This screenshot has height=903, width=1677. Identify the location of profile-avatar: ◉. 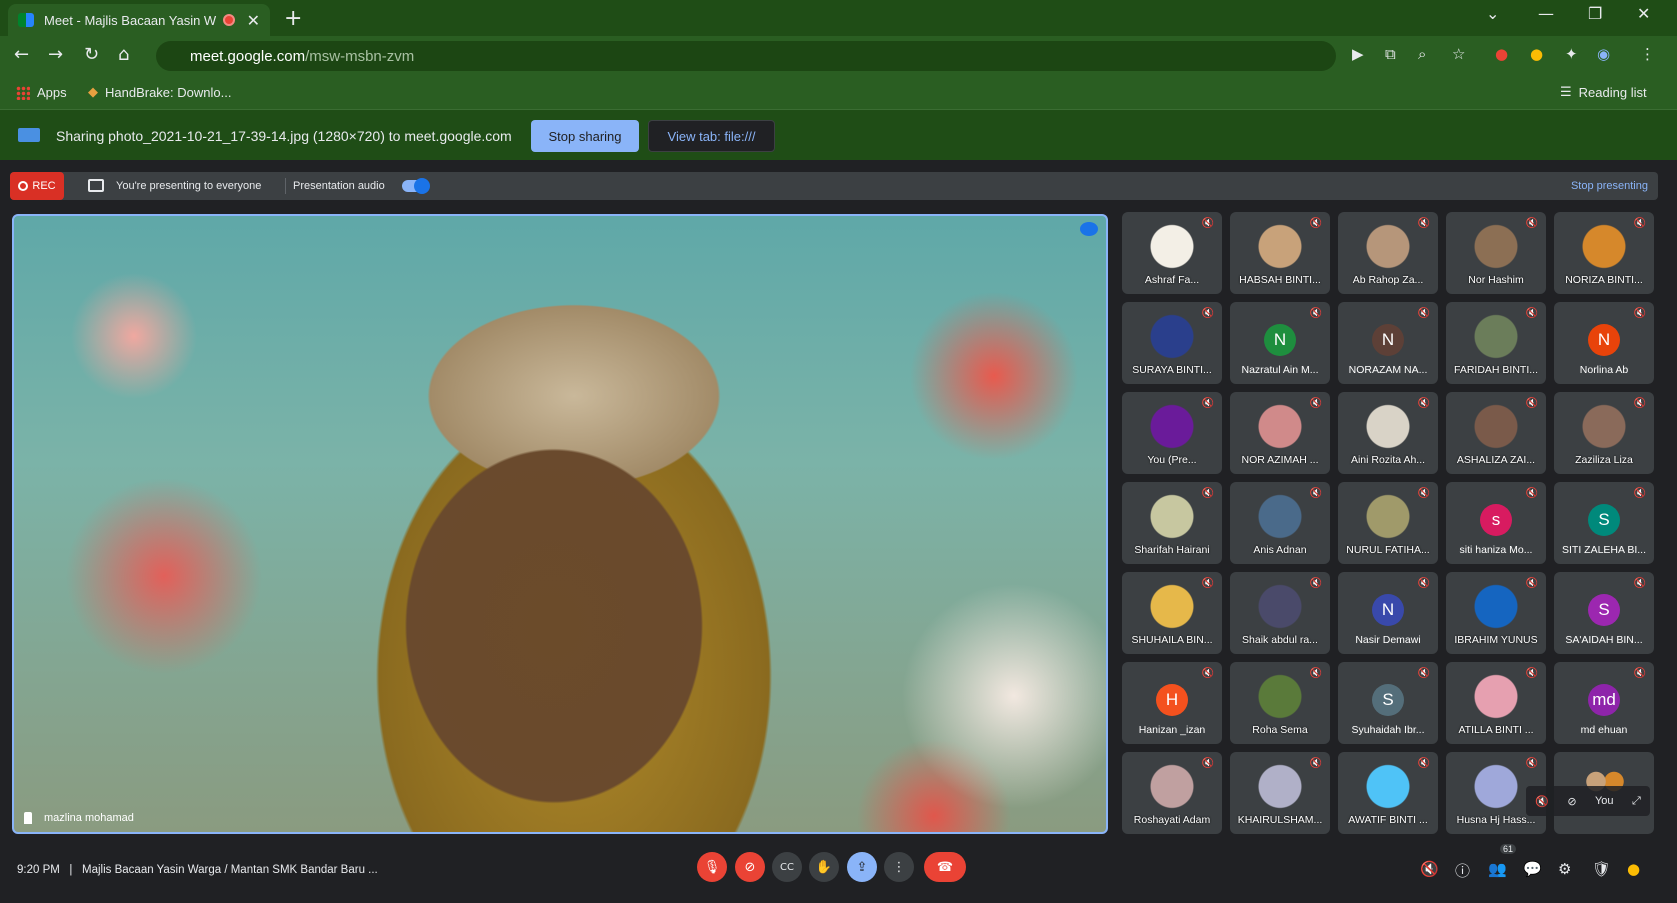
(1603, 54).